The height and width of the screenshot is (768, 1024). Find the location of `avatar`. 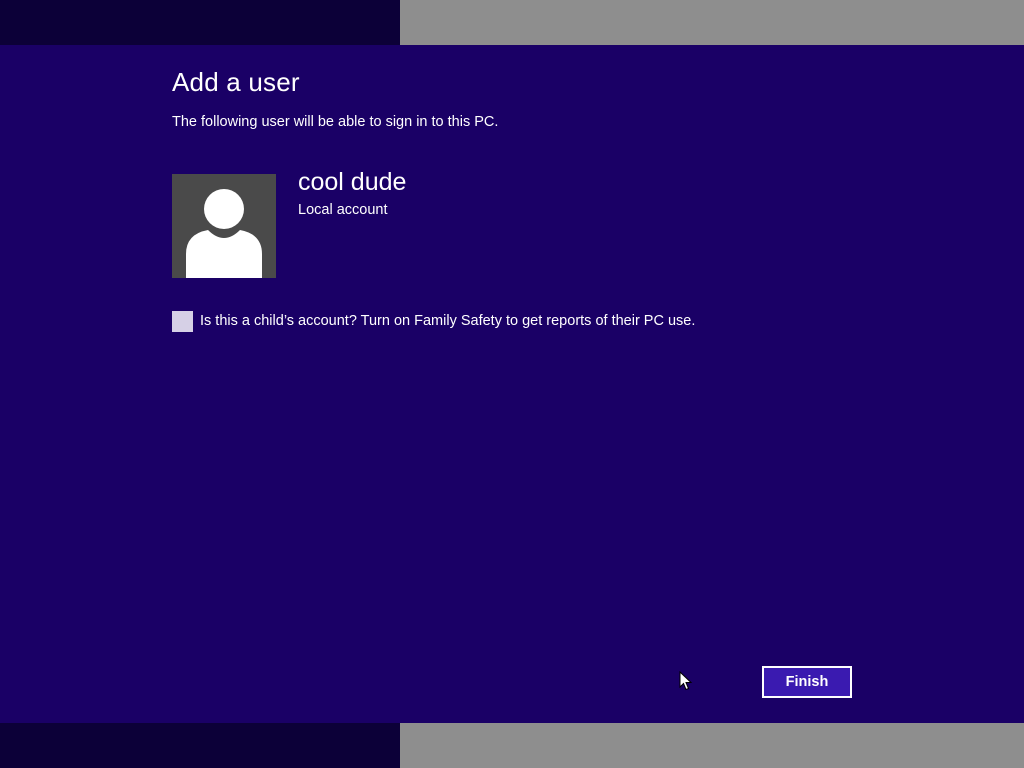

avatar is located at coordinates (224, 226).